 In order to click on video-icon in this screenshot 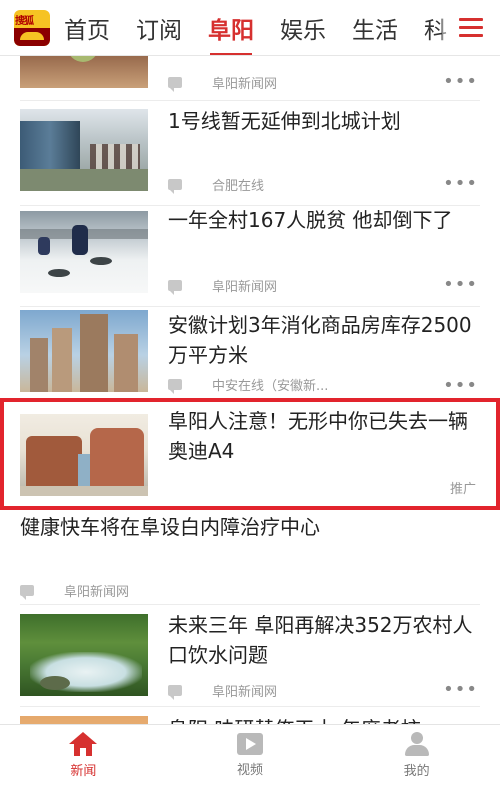, I will do `click(250, 744)`.